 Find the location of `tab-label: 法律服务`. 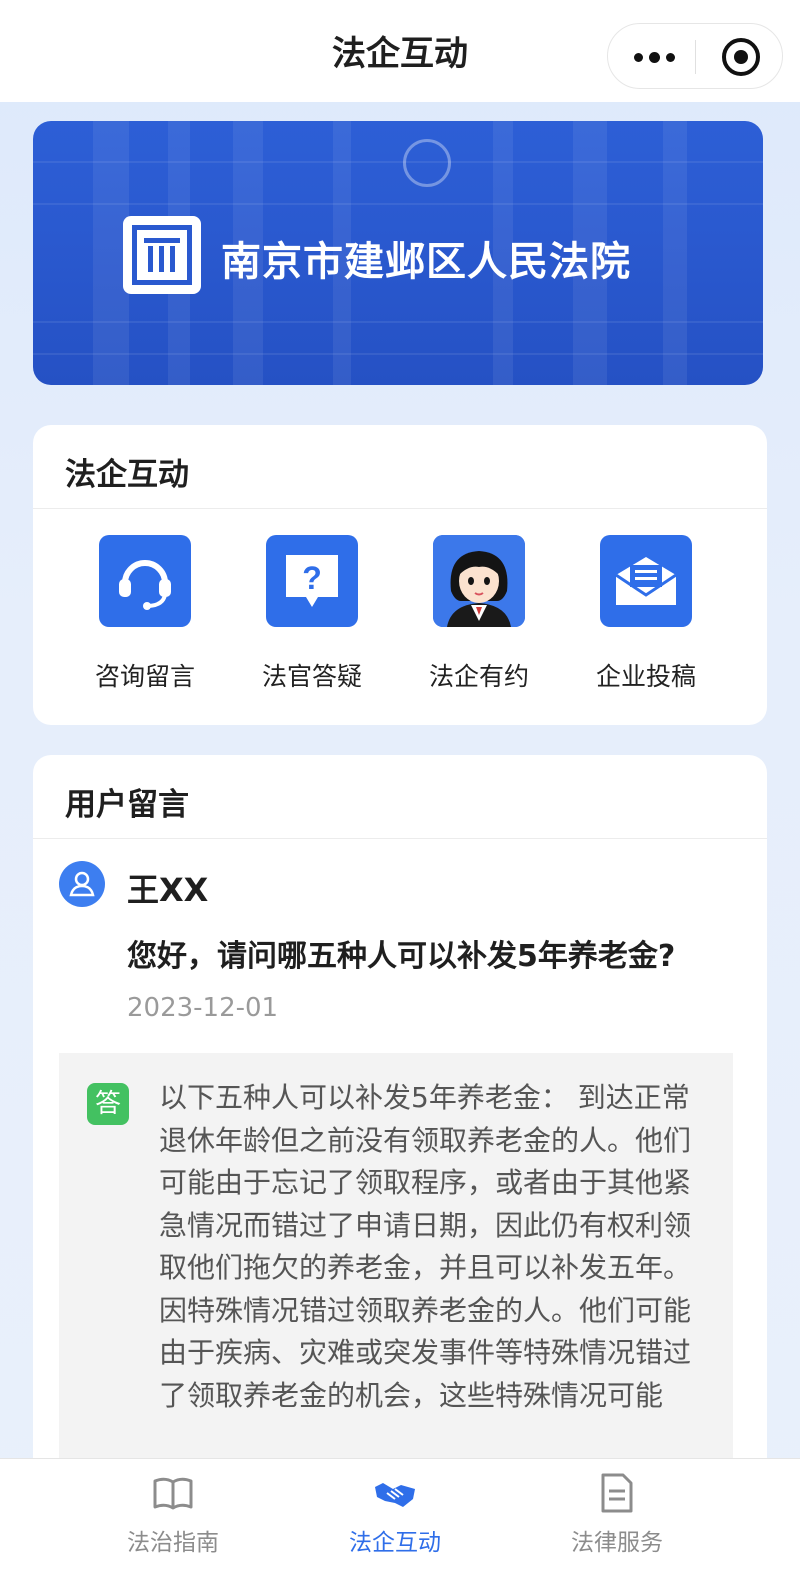

tab-label: 法律服务 is located at coordinates (617, 1543).